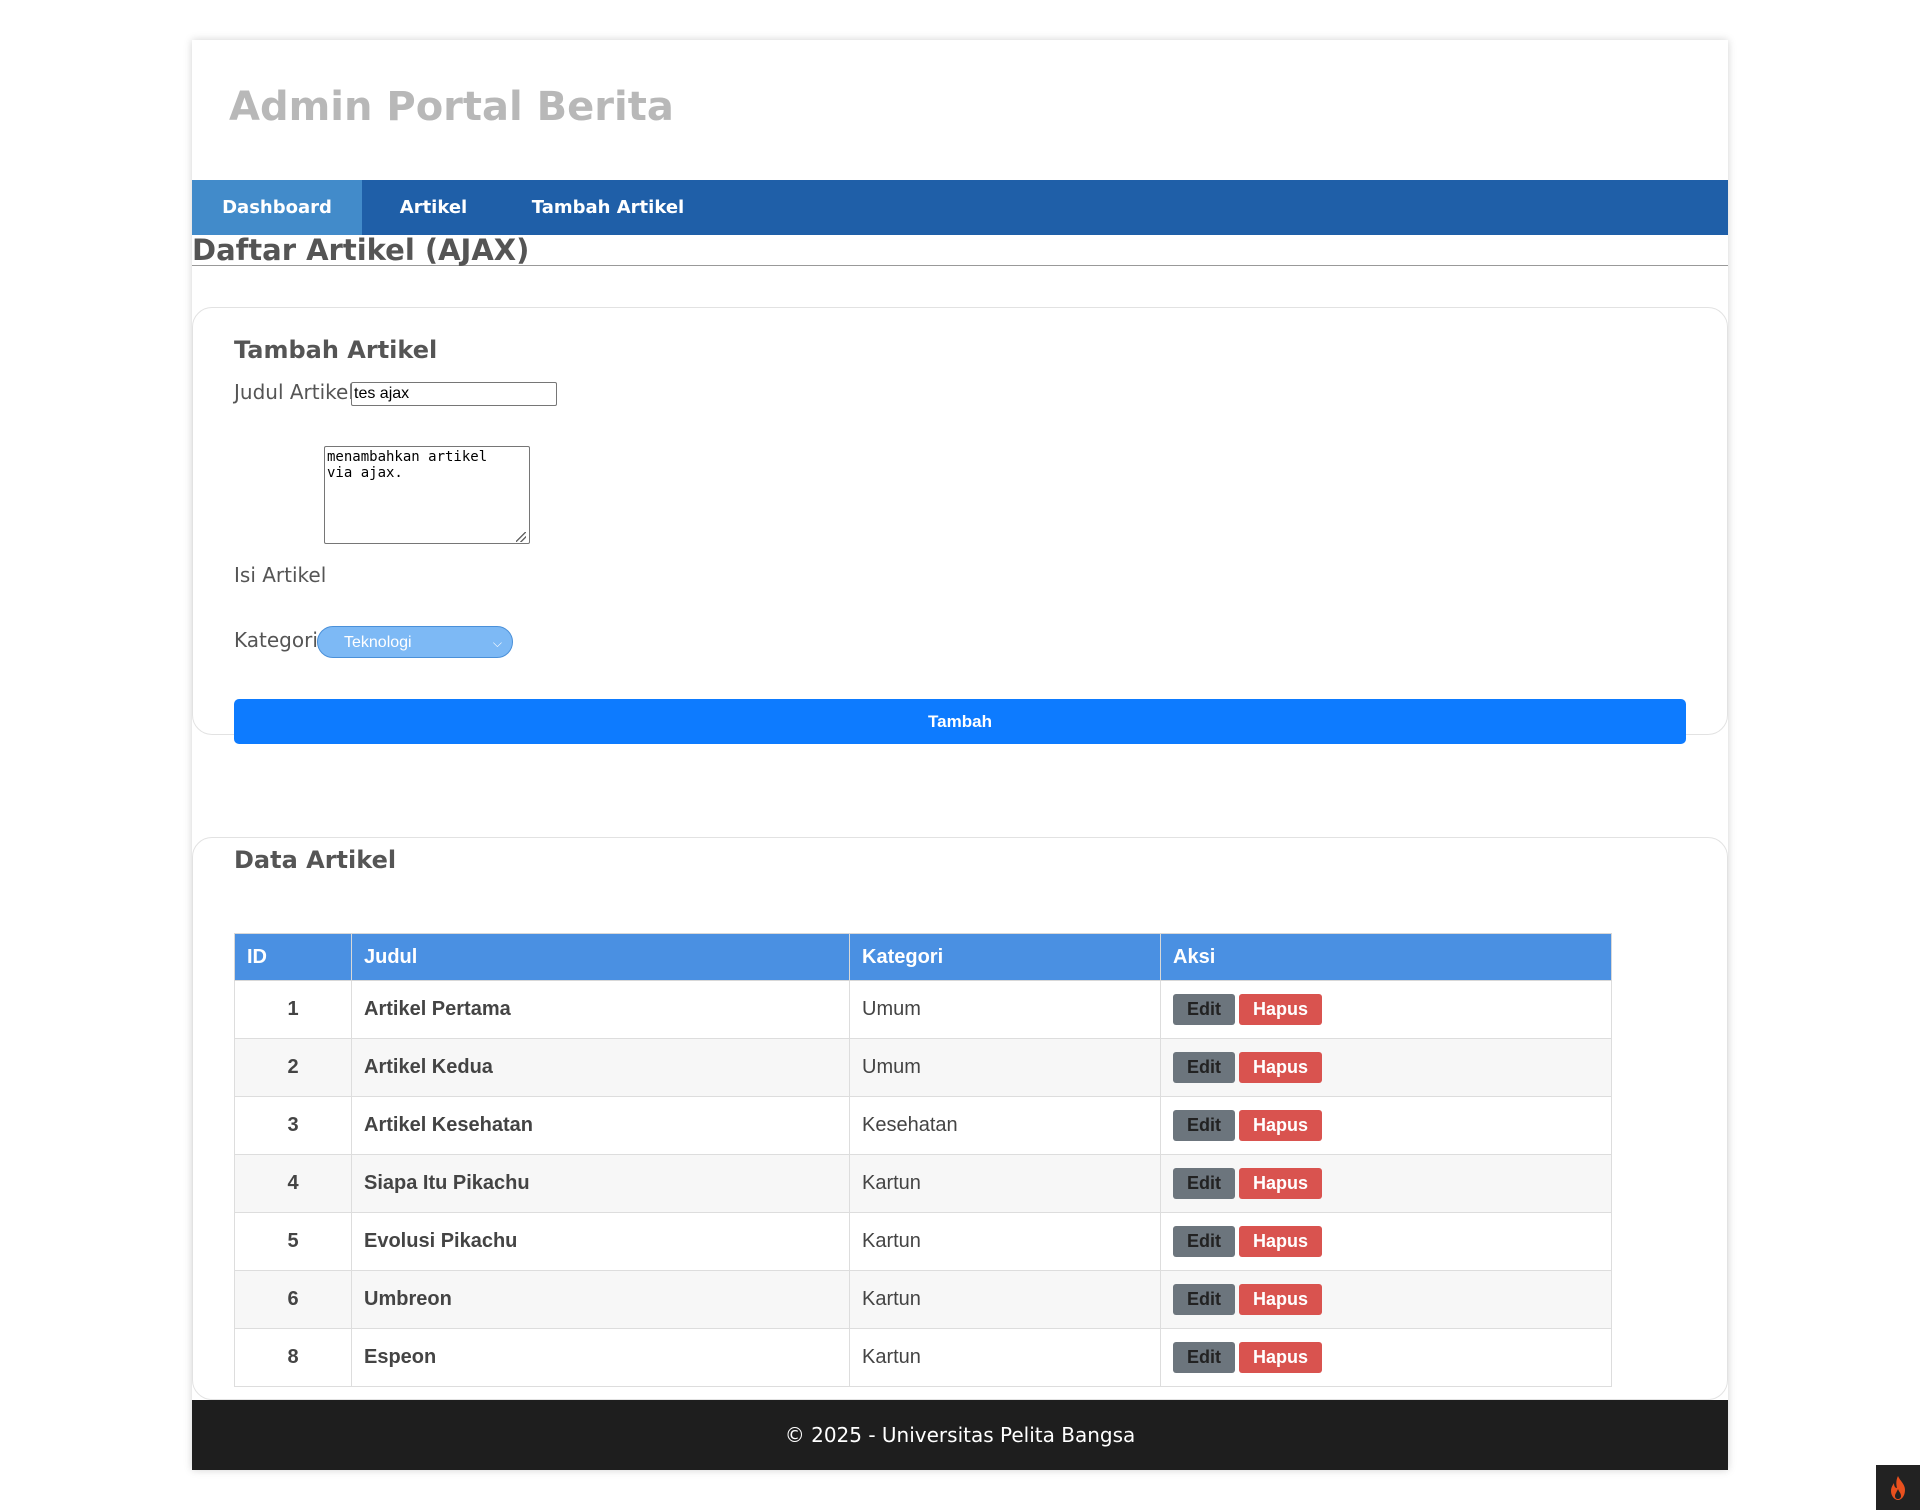 The image size is (1920, 1510). I want to click on judul-label: Judul Artikel, so click(294, 392).